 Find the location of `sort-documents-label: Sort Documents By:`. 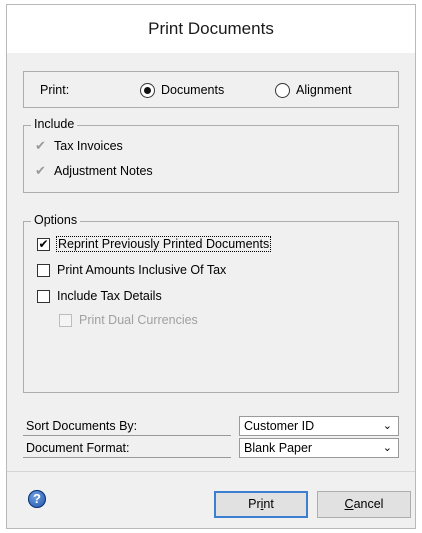

sort-documents-label: Sort Documents By: is located at coordinates (82, 426).